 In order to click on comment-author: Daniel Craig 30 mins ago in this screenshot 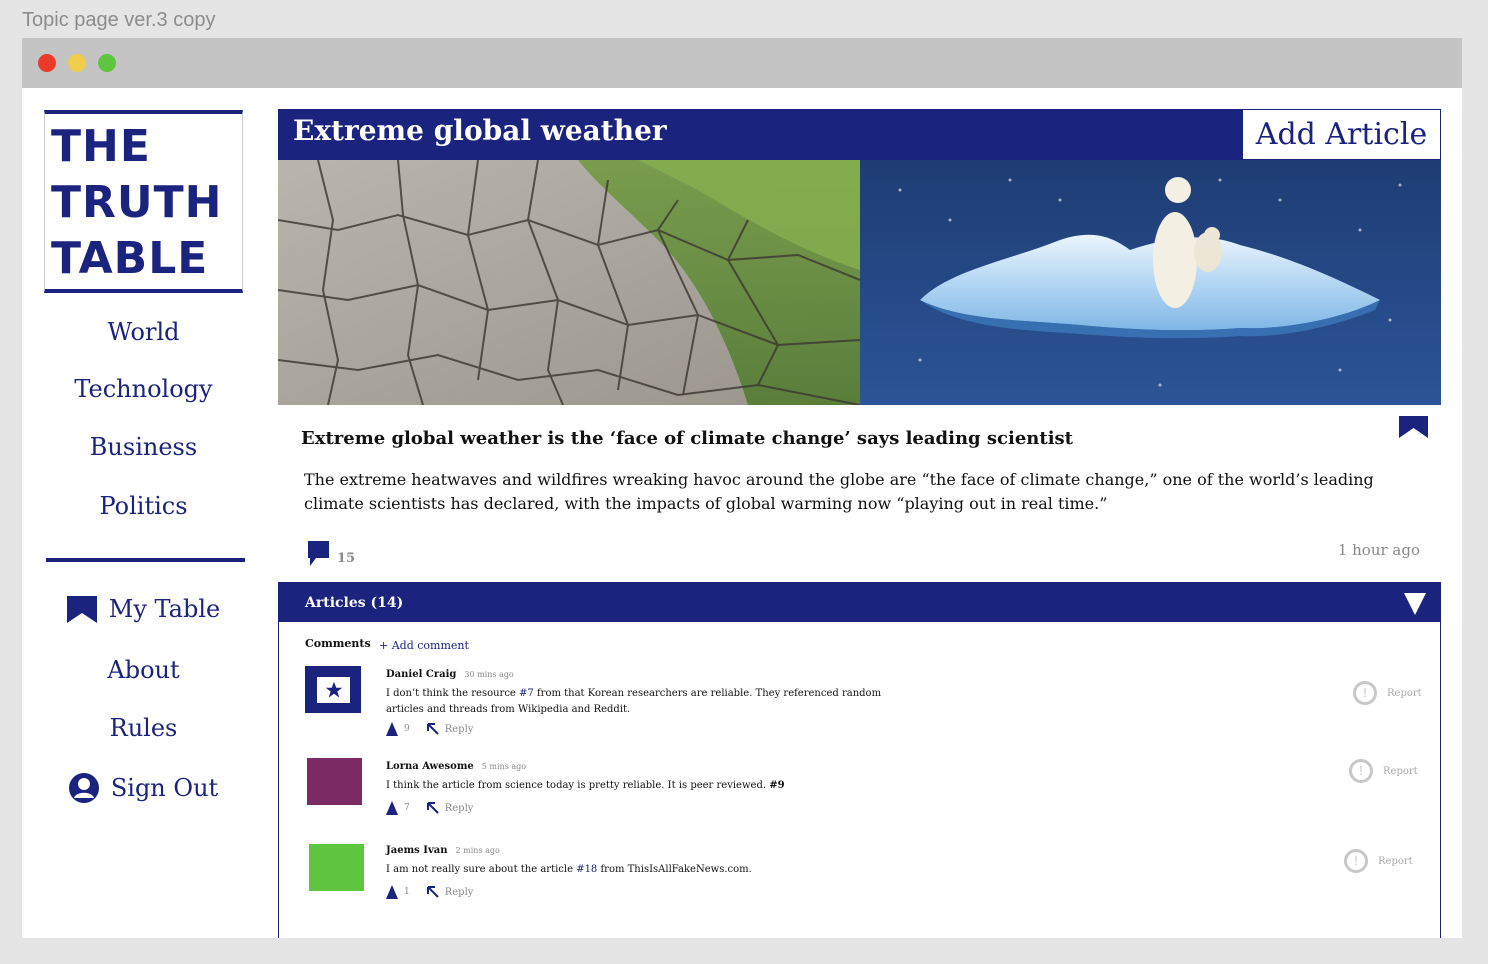, I will do `click(450, 674)`.